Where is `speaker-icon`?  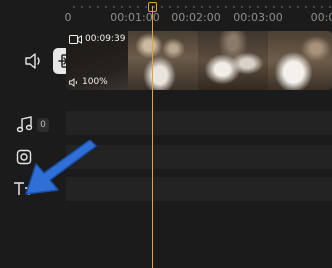 speaker-icon is located at coordinates (32, 61).